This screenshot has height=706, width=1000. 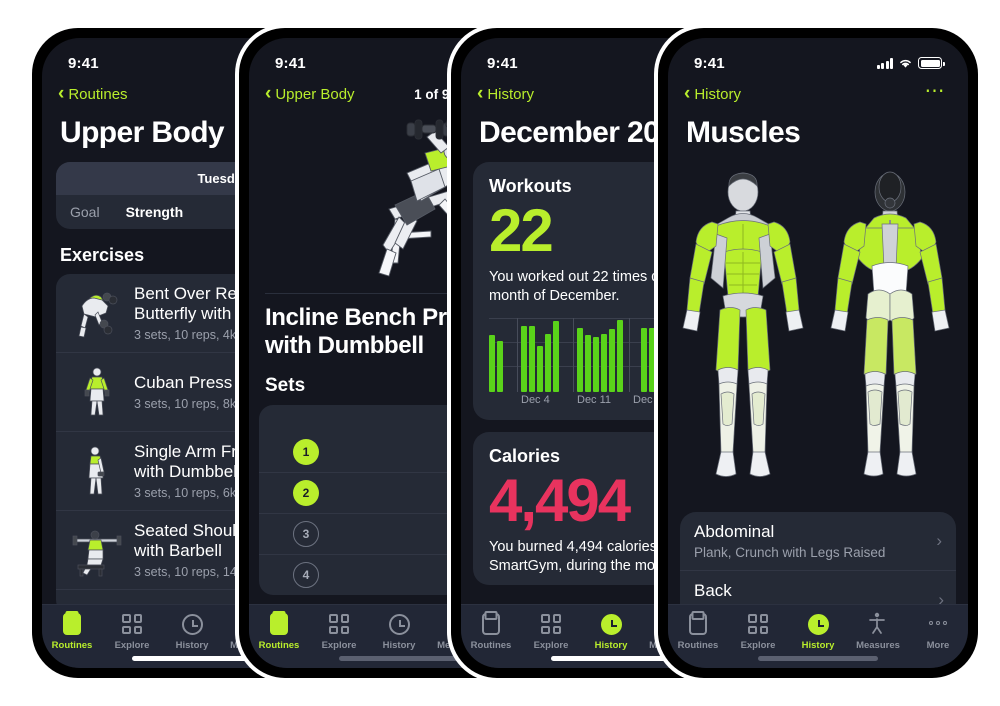 What do you see at coordinates (85, 212) in the screenshot?
I see `goal-label: Goal` at bounding box center [85, 212].